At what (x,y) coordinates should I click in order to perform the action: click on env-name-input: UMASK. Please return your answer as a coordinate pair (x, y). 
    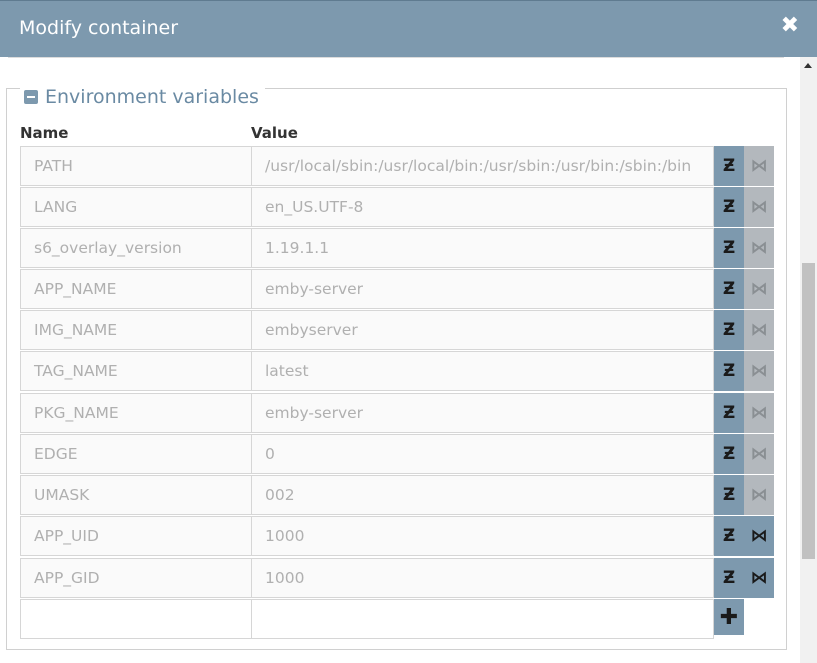
    Looking at the image, I should click on (136, 495).